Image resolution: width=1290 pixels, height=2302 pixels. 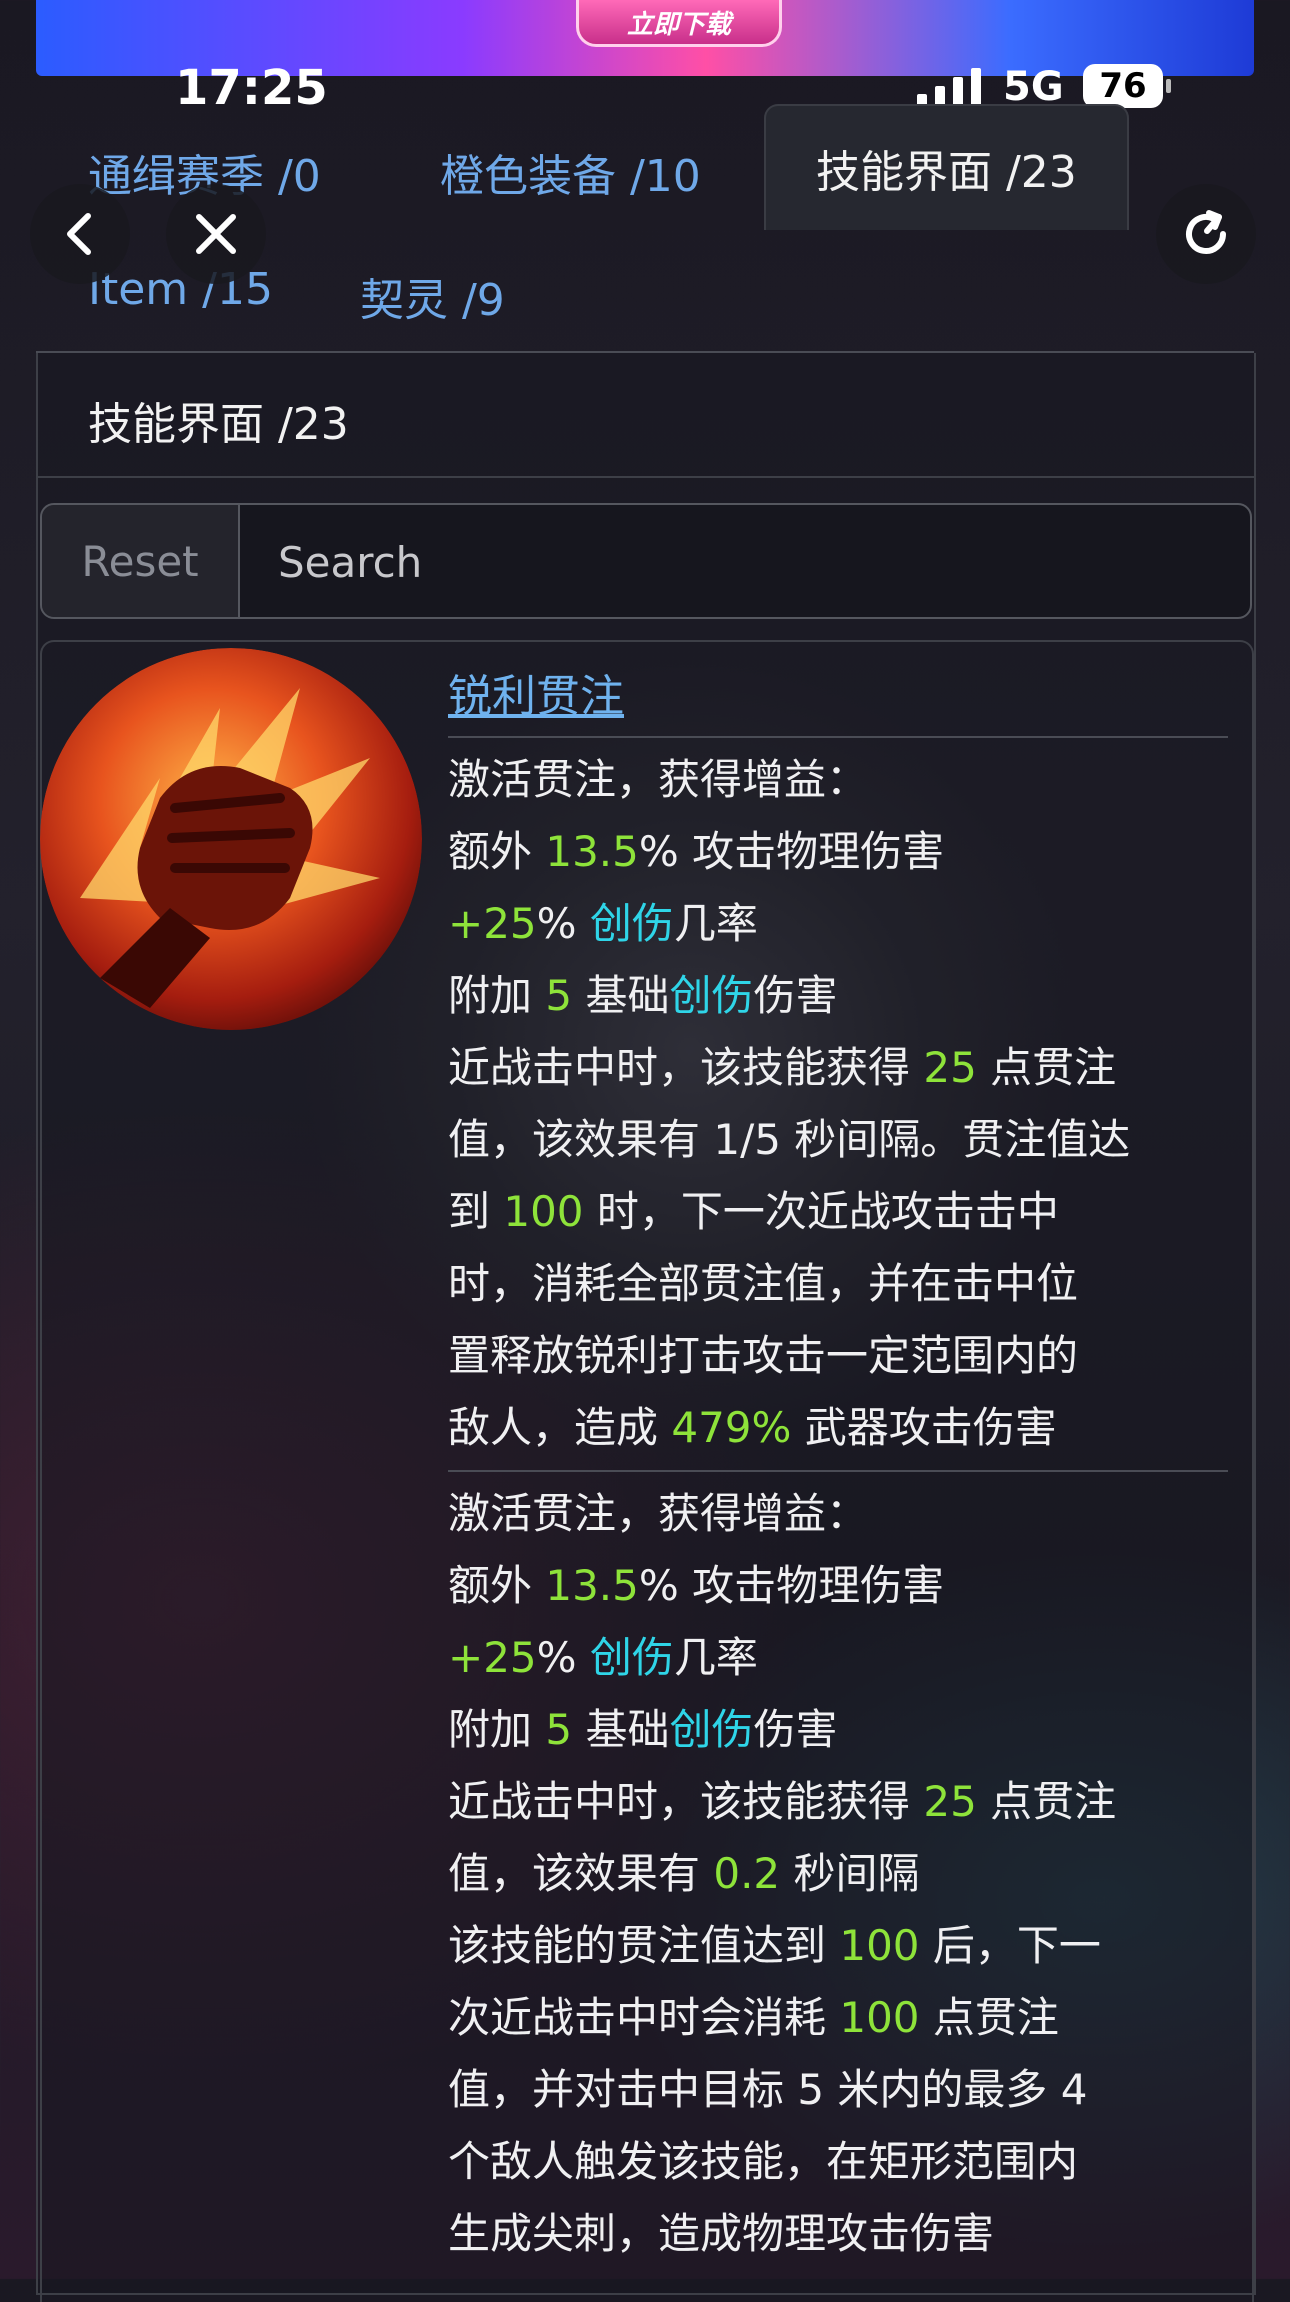 What do you see at coordinates (1123, 86) in the screenshot?
I see `battery-level: 76` at bounding box center [1123, 86].